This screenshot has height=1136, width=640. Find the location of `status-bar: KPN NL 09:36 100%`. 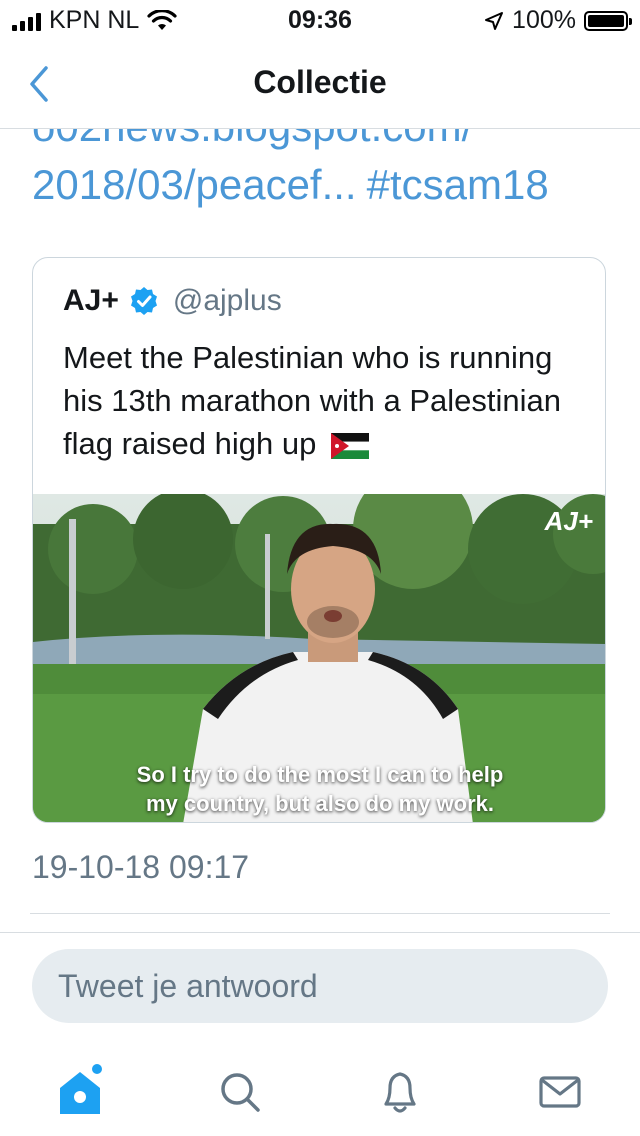

status-bar: KPN NL 09:36 100% is located at coordinates (320, 20).